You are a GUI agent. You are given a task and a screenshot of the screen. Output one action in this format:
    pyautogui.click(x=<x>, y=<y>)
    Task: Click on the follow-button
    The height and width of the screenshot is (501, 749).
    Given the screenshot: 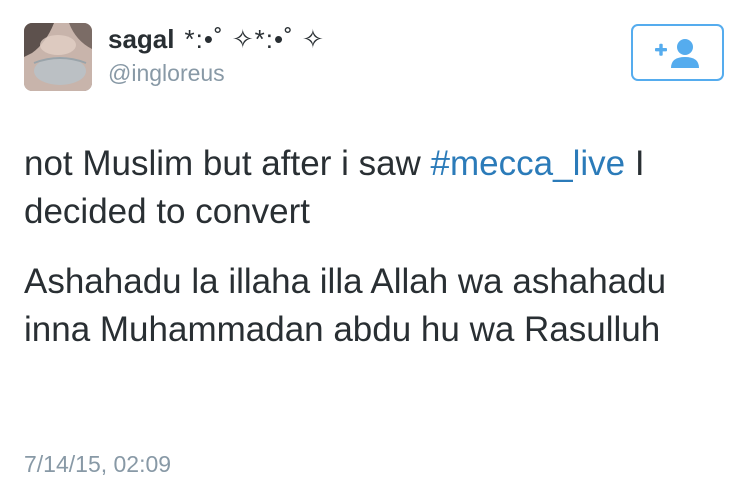 What is the action you would take?
    pyautogui.click(x=677, y=52)
    